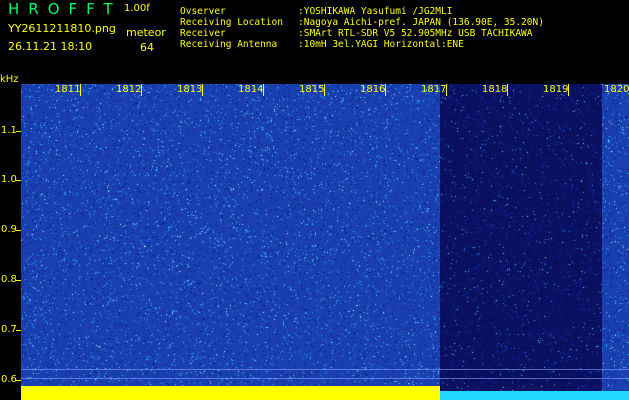 The width and height of the screenshot is (629, 400). I want to click on x-tick-label: 1818, so click(495, 89).